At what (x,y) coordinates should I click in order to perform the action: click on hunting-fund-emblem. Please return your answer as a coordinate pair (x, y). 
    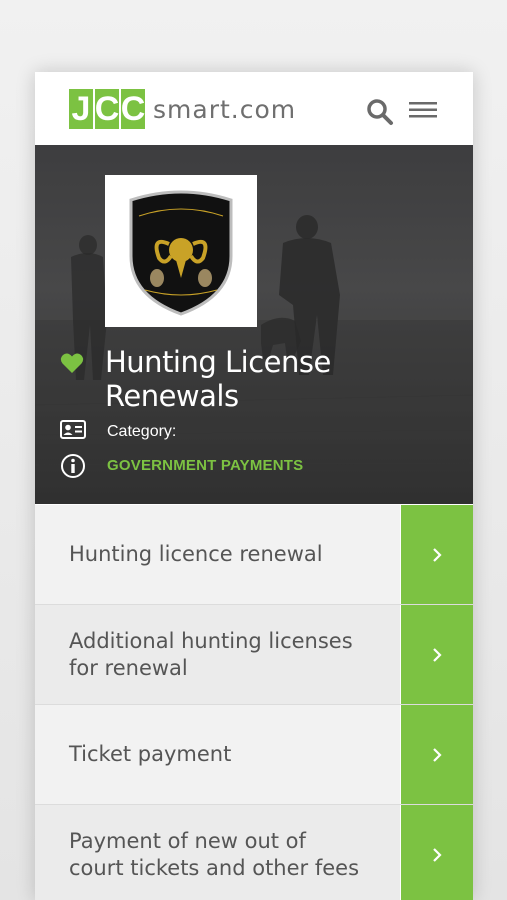
    Looking at the image, I should click on (181, 251).